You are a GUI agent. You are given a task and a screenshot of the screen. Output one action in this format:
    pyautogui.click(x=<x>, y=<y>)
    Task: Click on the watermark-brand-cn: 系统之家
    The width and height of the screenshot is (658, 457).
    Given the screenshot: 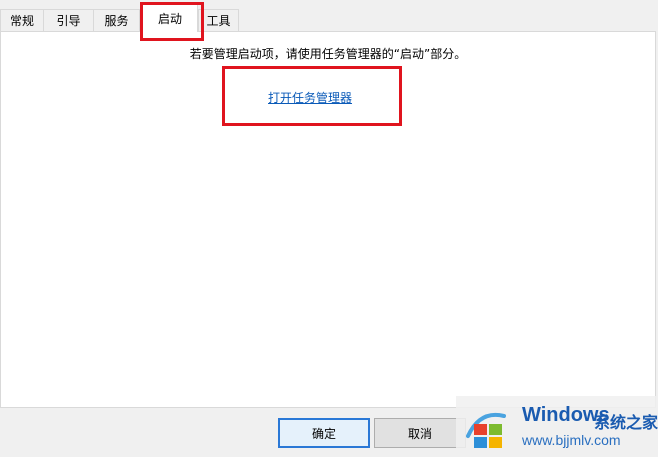 What is the action you would take?
    pyautogui.click(x=626, y=422)
    